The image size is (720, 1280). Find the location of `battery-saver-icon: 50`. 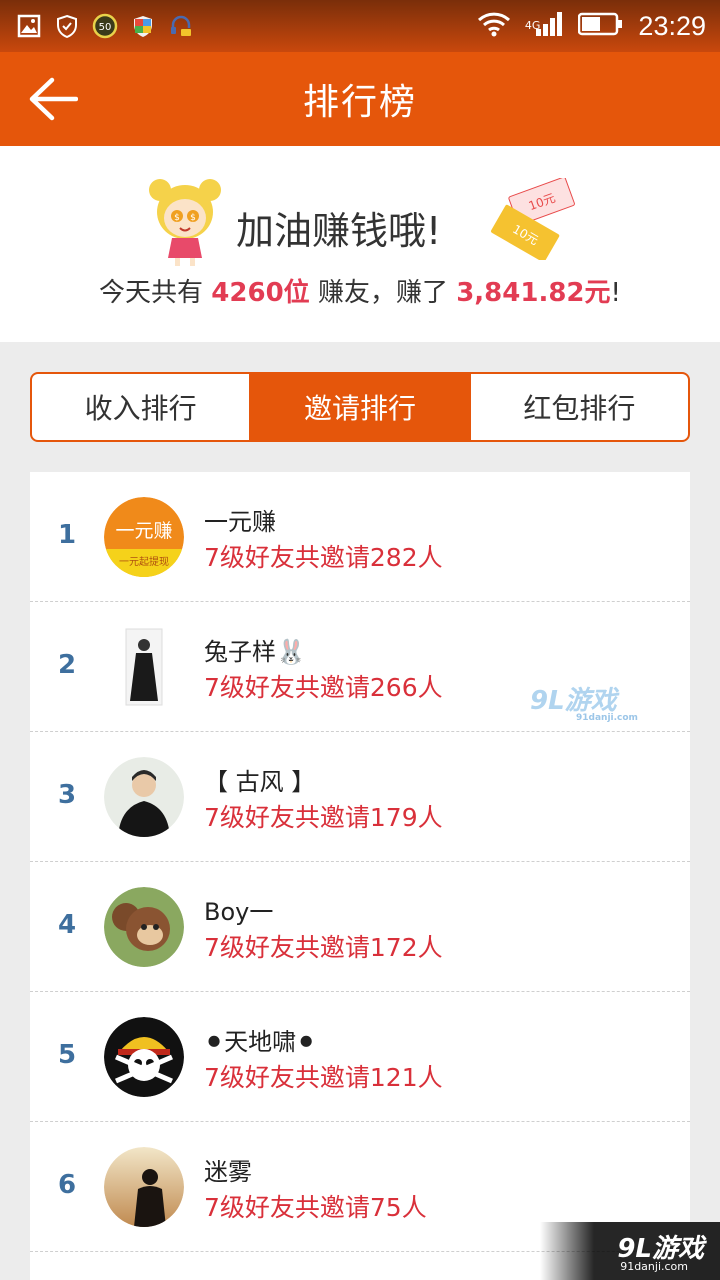

battery-saver-icon: 50 is located at coordinates (105, 26).